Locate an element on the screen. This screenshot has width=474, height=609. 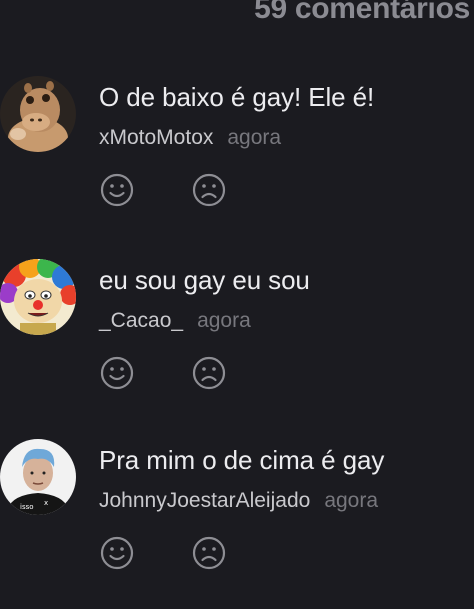
avatar: isso x is located at coordinates (38, 477).